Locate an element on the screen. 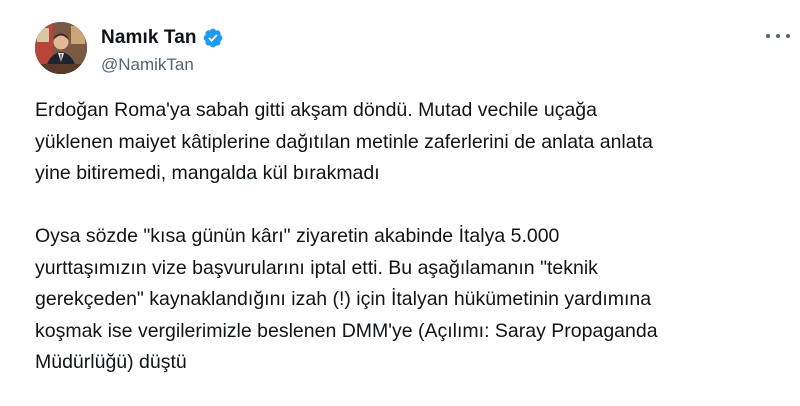 The width and height of the screenshot is (800, 406). avatar is located at coordinates (61, 48).